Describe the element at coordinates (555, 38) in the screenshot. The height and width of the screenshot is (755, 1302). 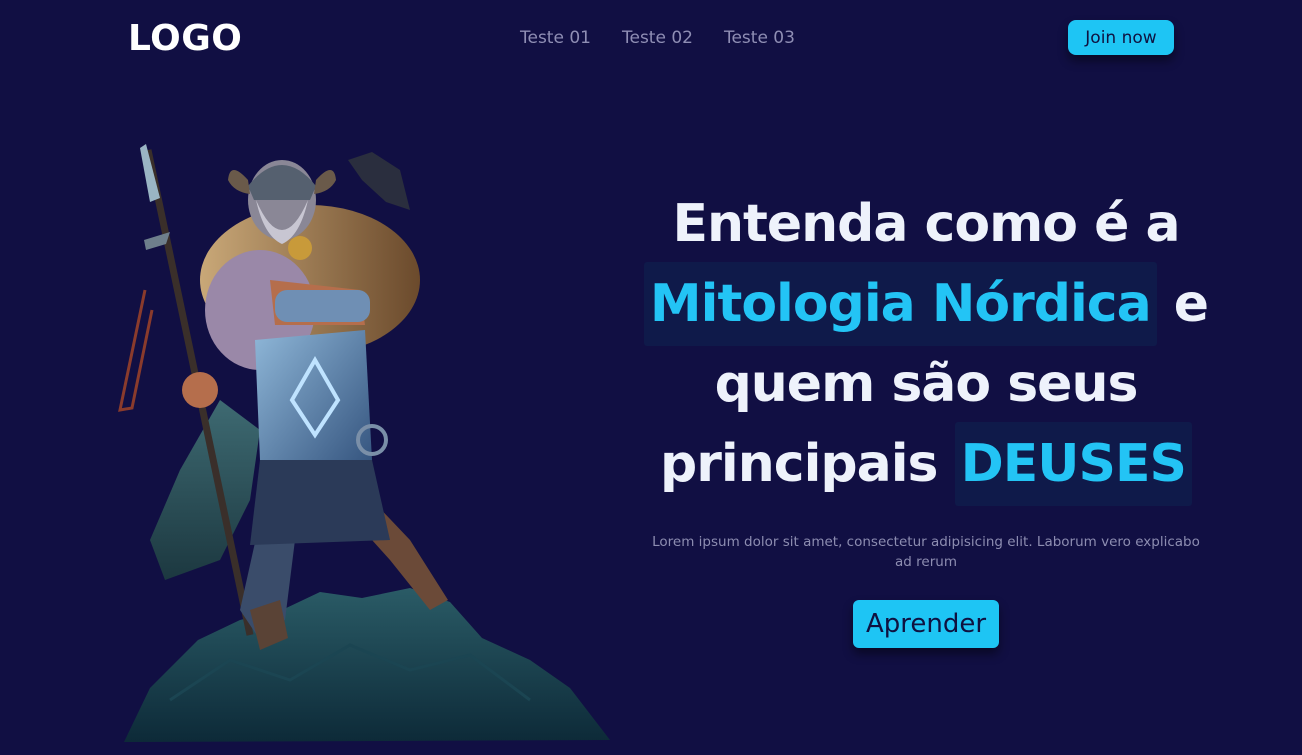
I see `nav-link-teste-01: Teste 01` at that location.